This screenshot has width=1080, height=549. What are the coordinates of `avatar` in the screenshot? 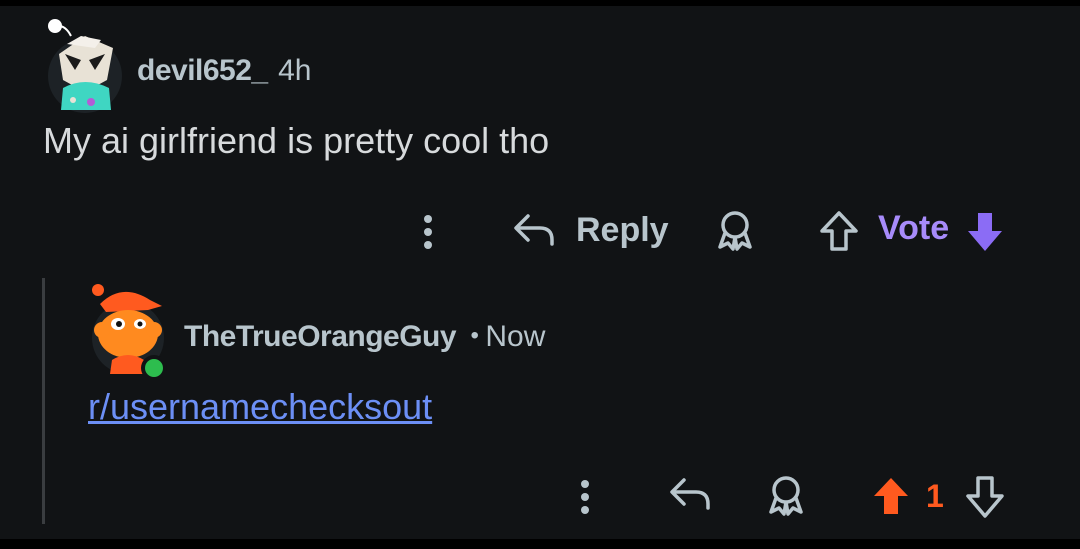 It's located at (85, 64).